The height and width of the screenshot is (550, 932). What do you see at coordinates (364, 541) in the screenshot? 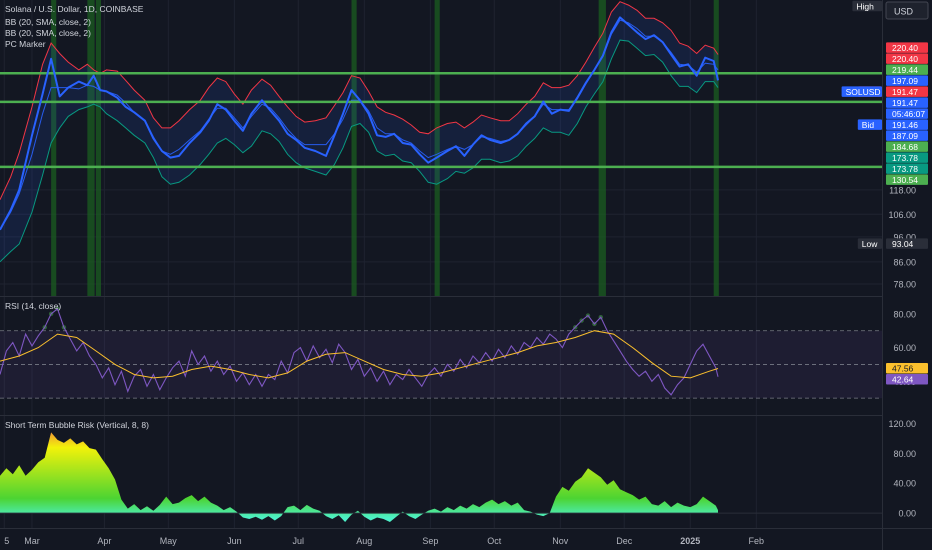
I see `time-tick-6: Aug` at bounding box center [364, 541].